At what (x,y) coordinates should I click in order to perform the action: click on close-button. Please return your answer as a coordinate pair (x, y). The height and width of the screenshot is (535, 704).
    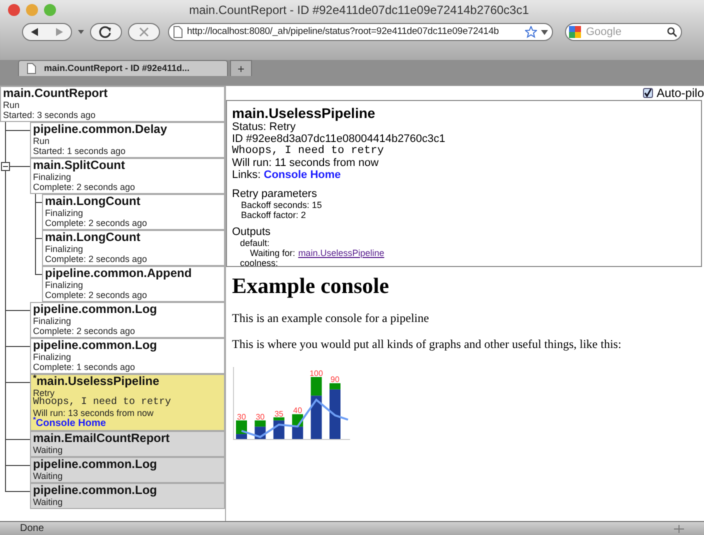
    Looking at the image, I should click on (14, 10).